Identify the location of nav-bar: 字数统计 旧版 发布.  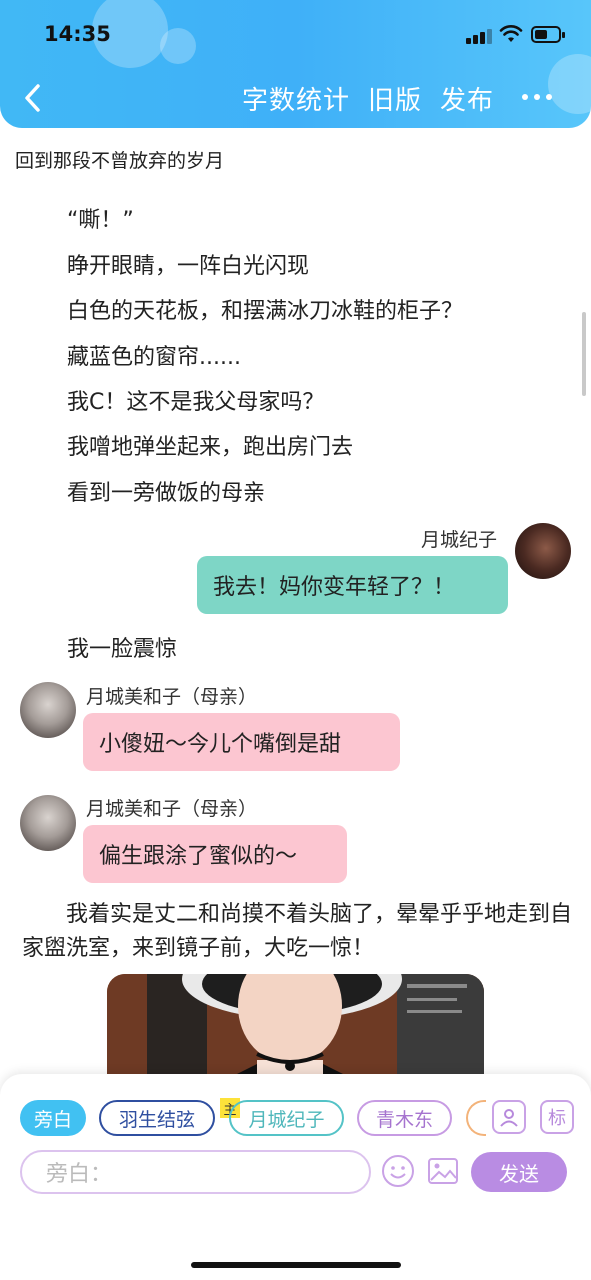
(295, 98).